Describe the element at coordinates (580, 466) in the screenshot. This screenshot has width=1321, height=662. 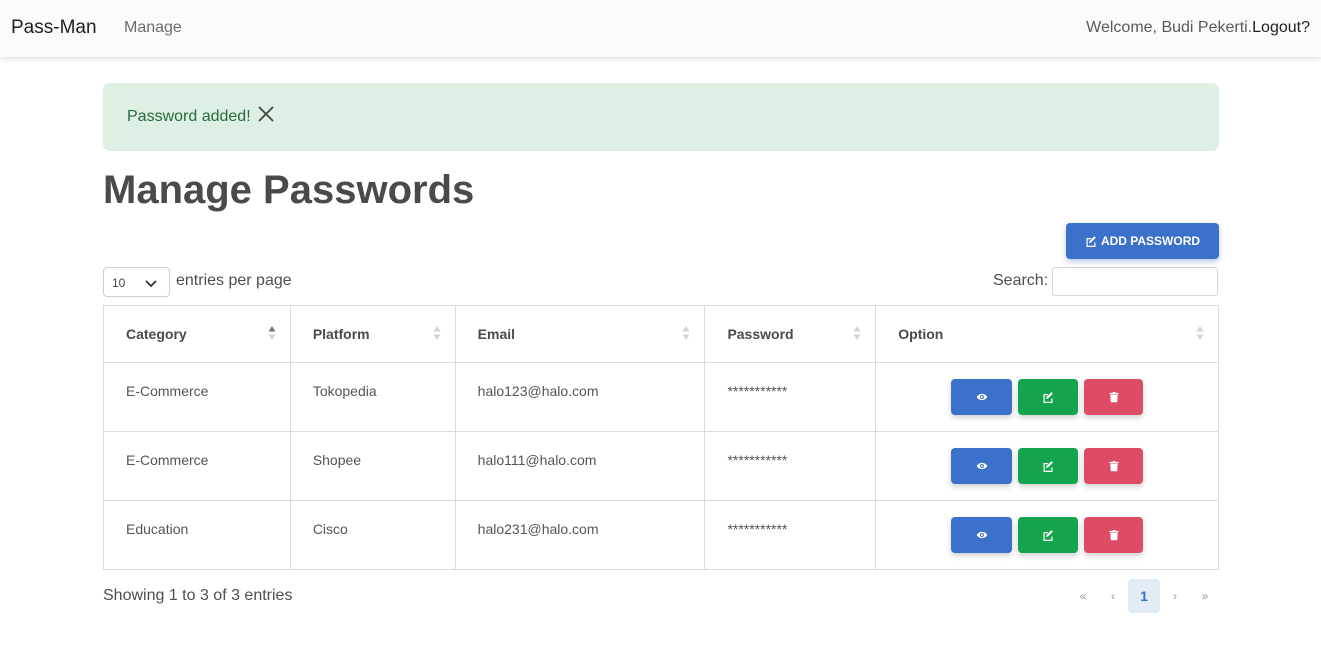
I see `cell-email: halo111@halo.com` at that location.